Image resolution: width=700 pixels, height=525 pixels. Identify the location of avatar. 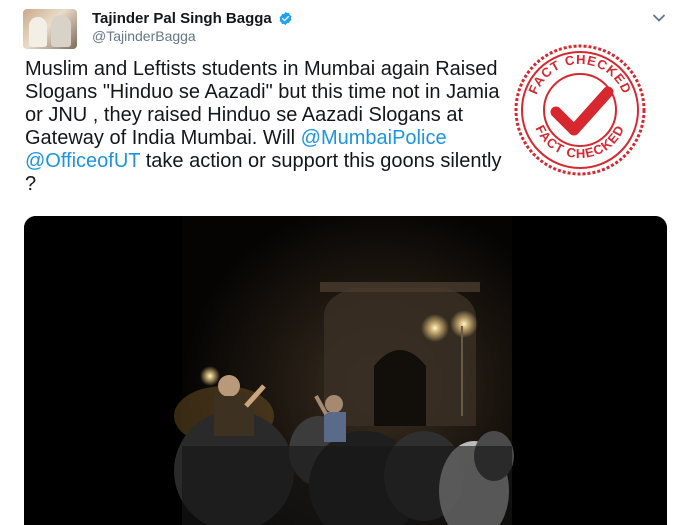
(50, 29).